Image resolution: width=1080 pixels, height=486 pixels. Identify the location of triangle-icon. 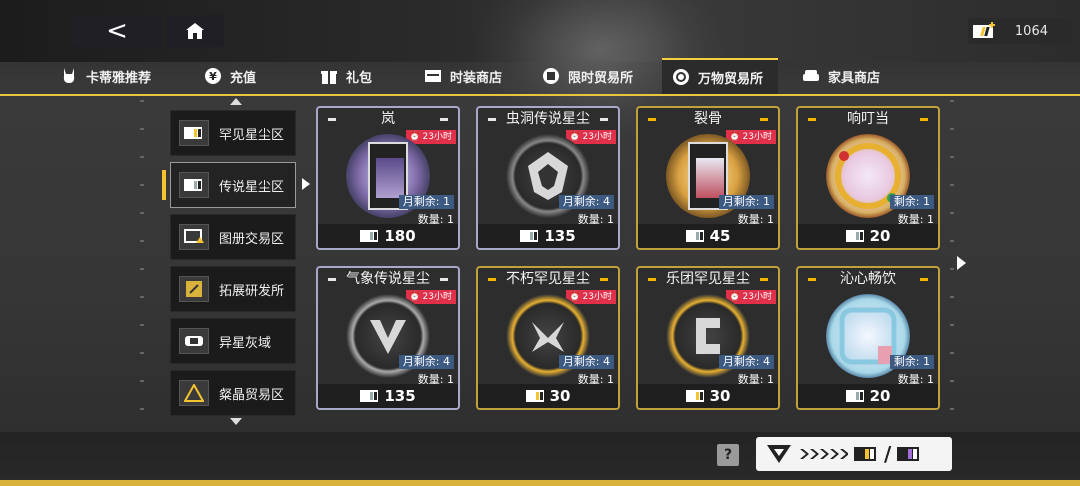
(194, 393).